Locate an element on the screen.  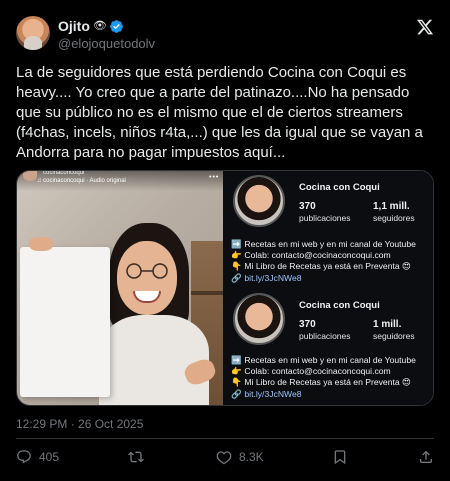
ig-overlay-handle: cocinaconcoqui is located at coordinates (64, 173).